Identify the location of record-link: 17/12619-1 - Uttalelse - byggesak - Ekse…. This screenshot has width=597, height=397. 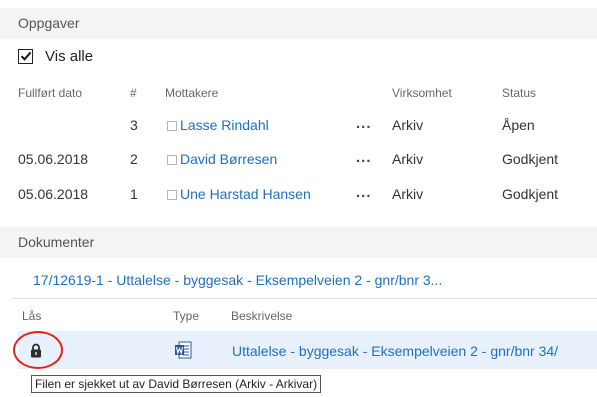
(237, 280).